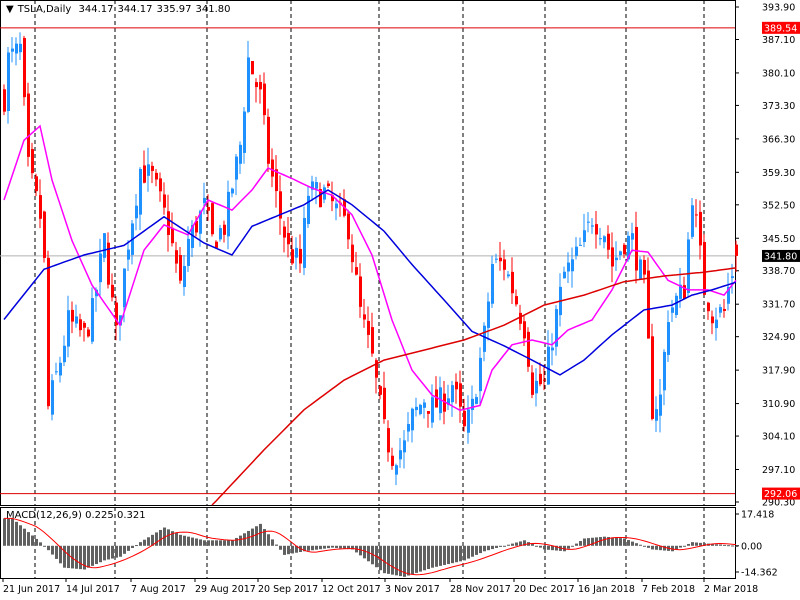 The height and width of the screenshot is (600, 800). I want to click on price-tick-label: 373.30, so click(778, 106).